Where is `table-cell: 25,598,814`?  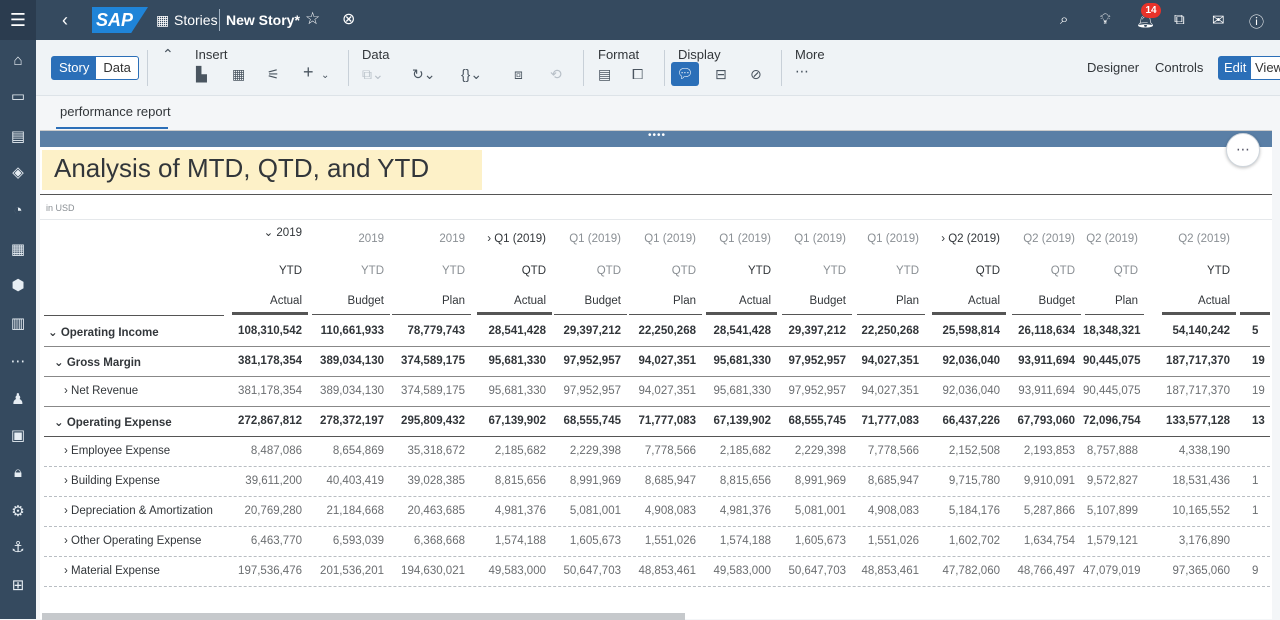
table-cell: 25,598,814 is located at coordinates (965, 331).